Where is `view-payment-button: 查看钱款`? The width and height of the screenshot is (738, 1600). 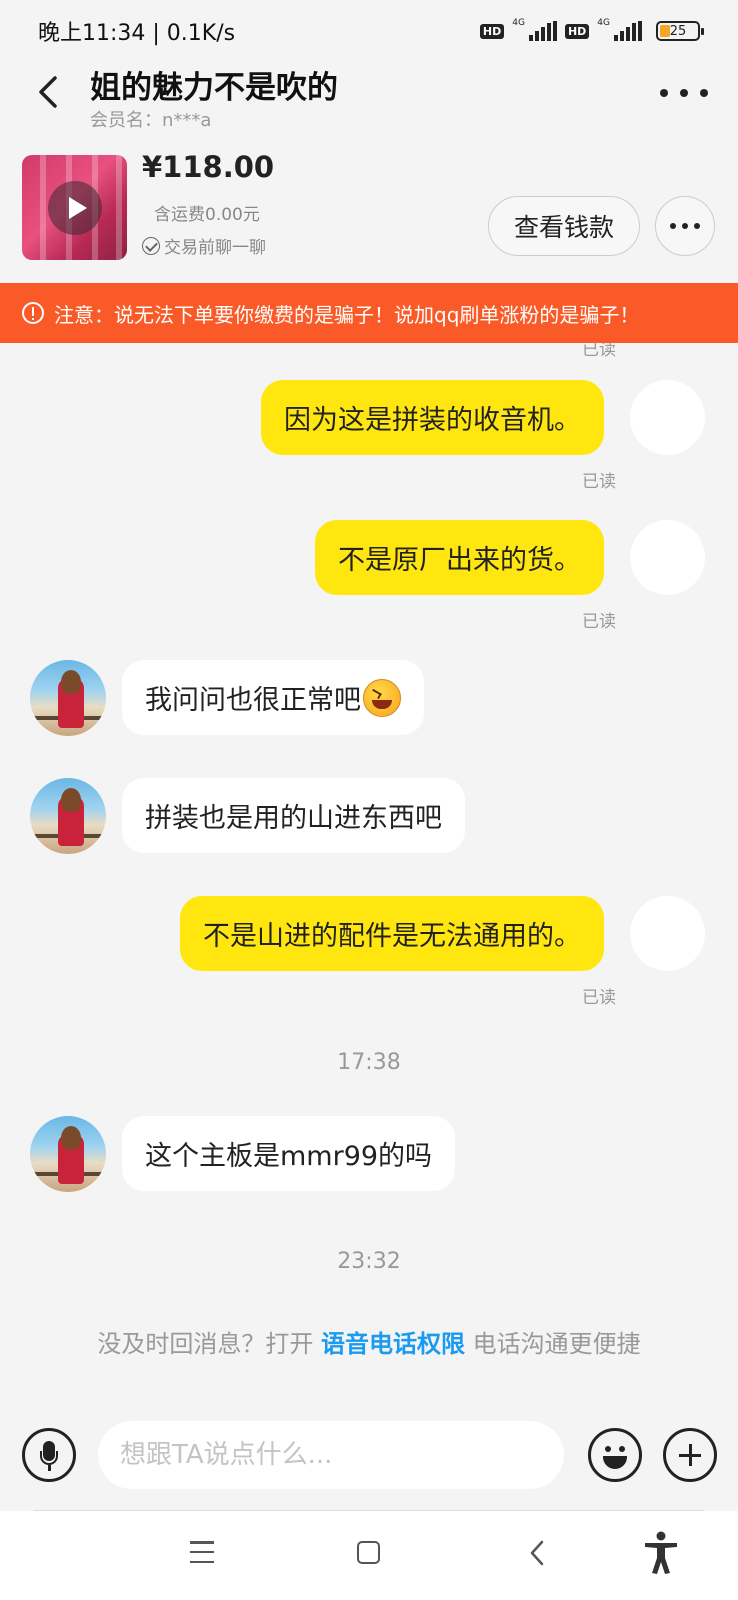 view-payment-button: 查看钱款 is located at coordinates (564, 226).